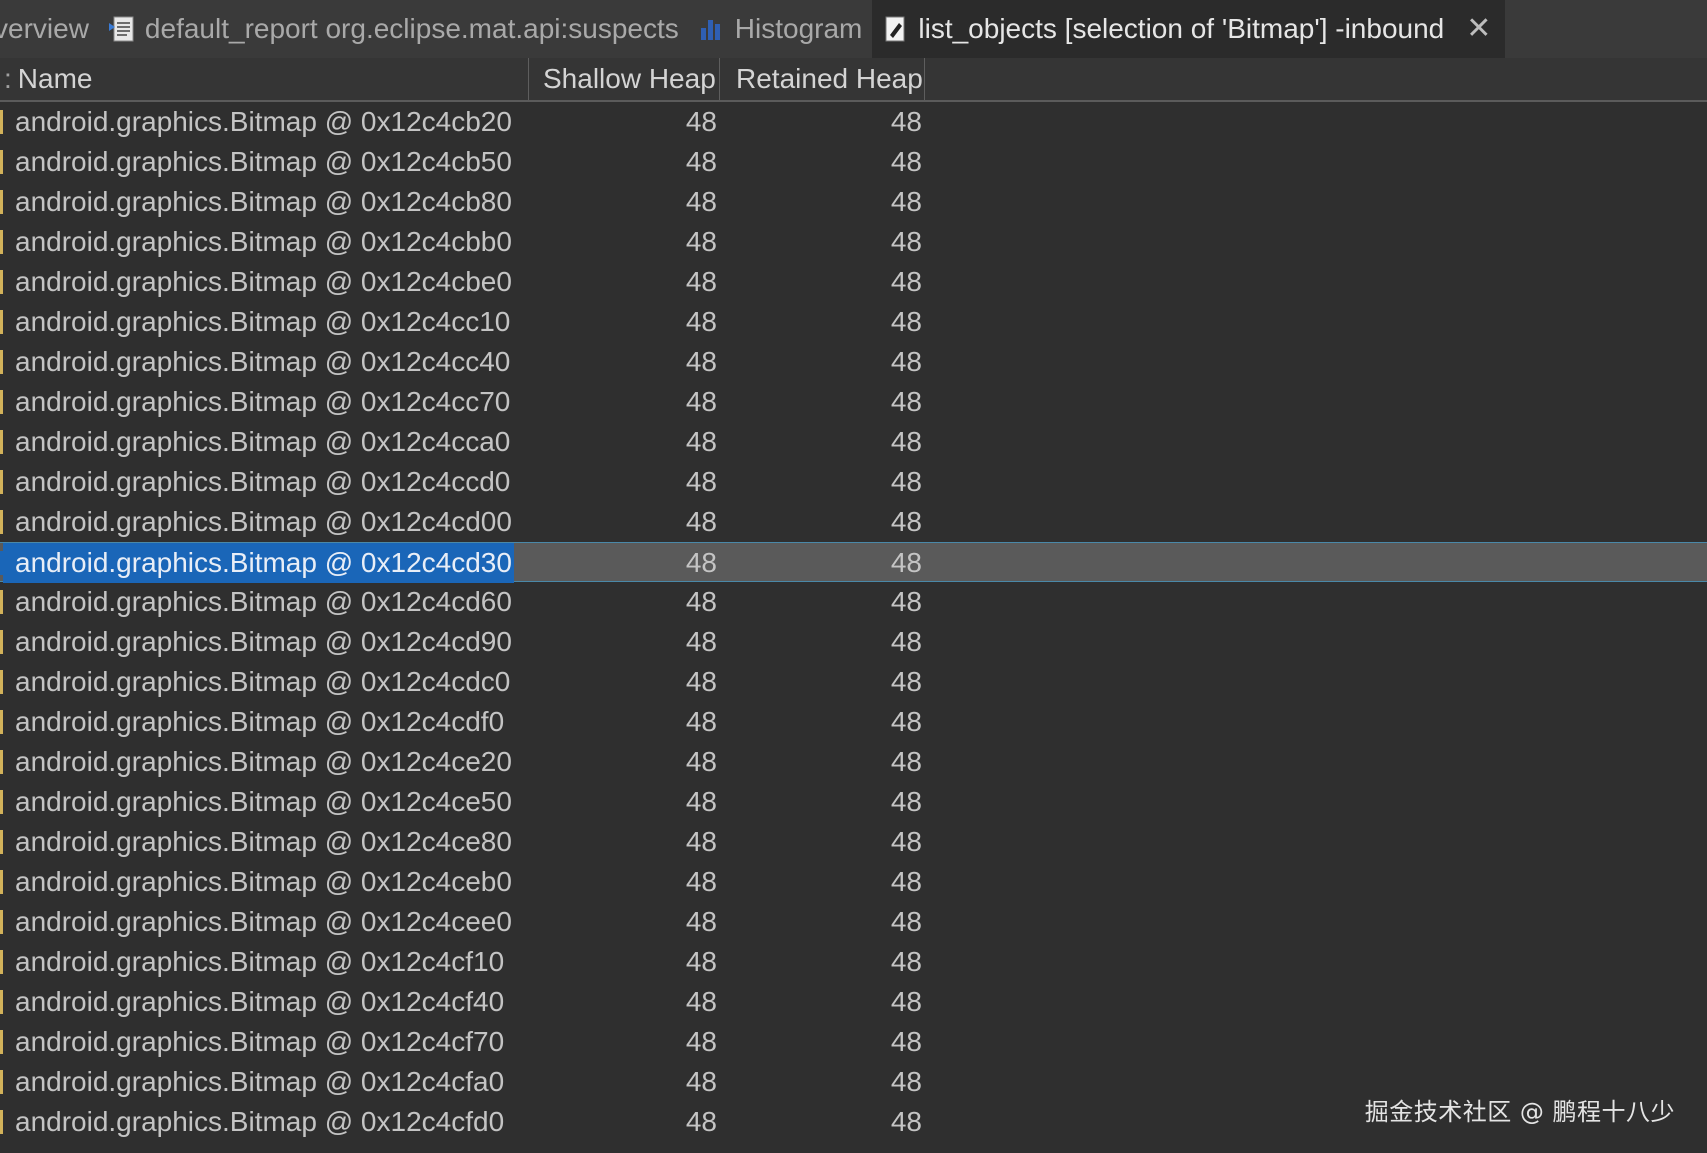  Describe the element at coordinates (853, 242) in the screenshot. I see `table-row: android.graphics.Bitmap @ 0x12c4cbb0 48 48` at that location.